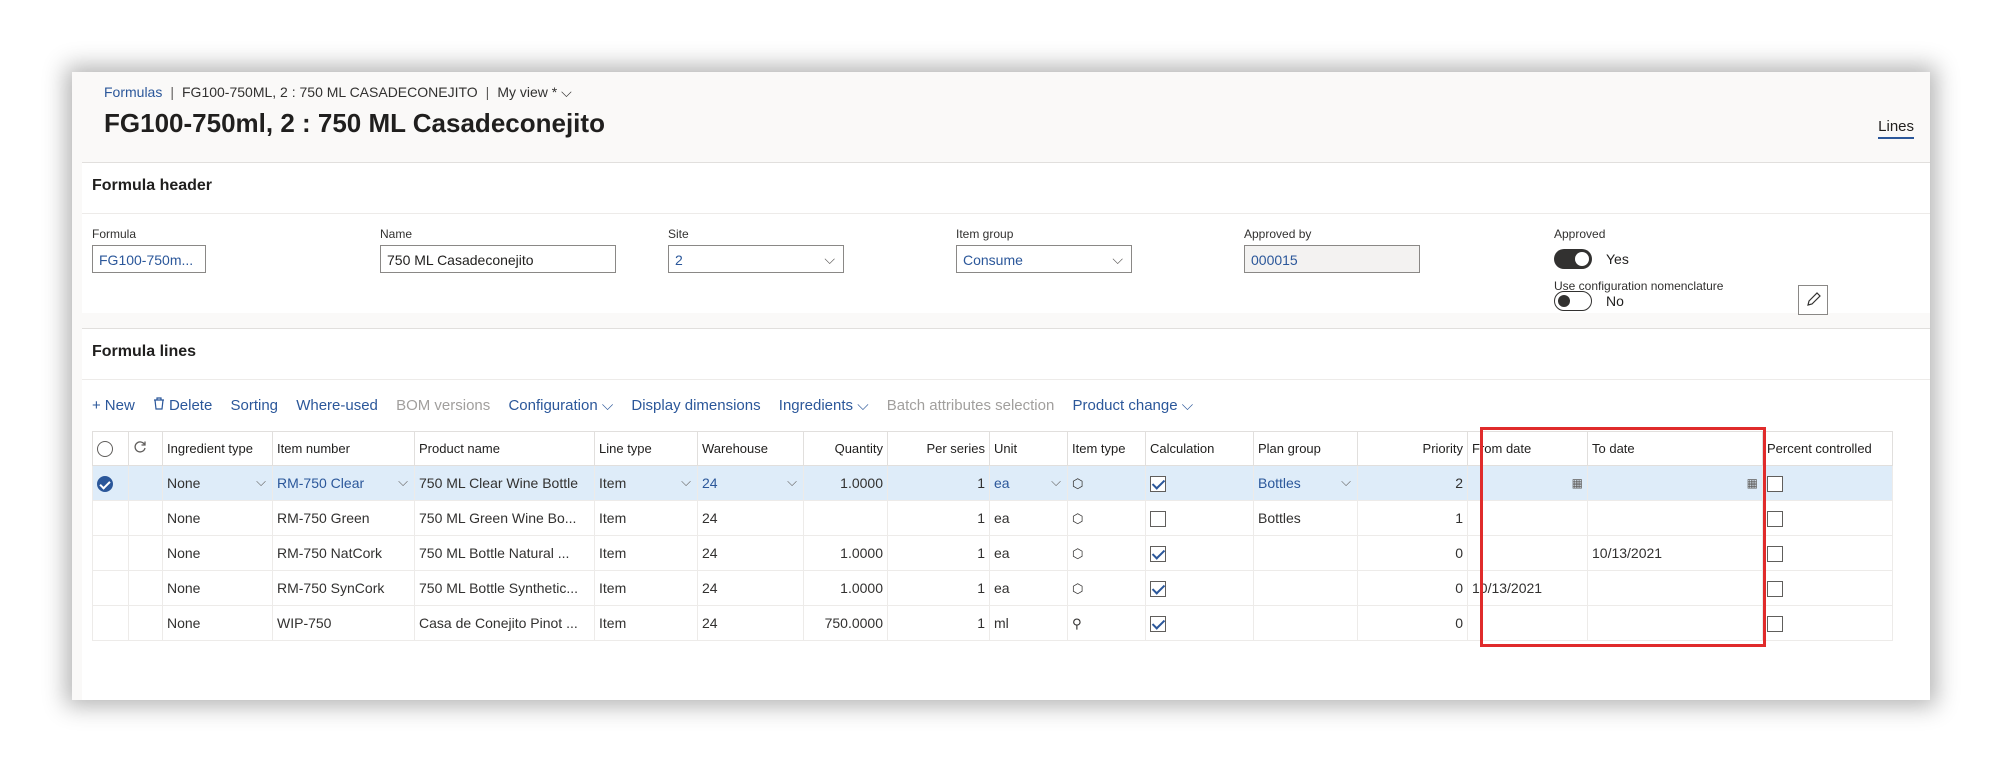 The image size is (2000, 771). Describe the element at coordinates (1332, 259) in the screenshot. I see `approved-by-field: 000015` at that location.